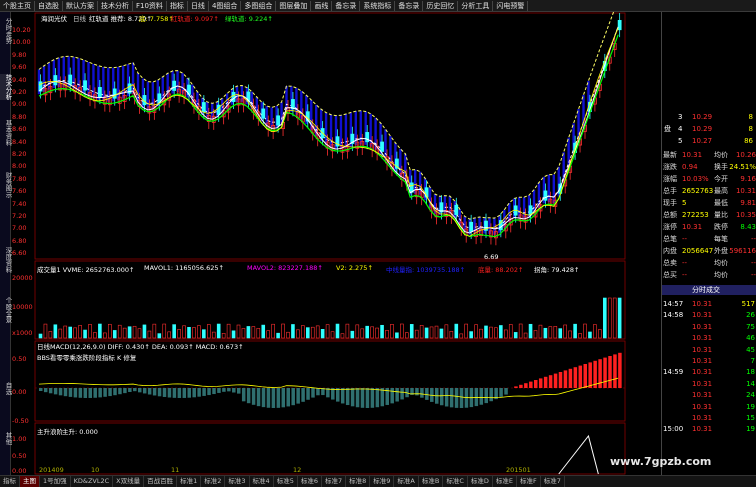  Describe the element at coordinates (54, 19) in the screenshot. I see `stock-name: 海润光伏` at that location.